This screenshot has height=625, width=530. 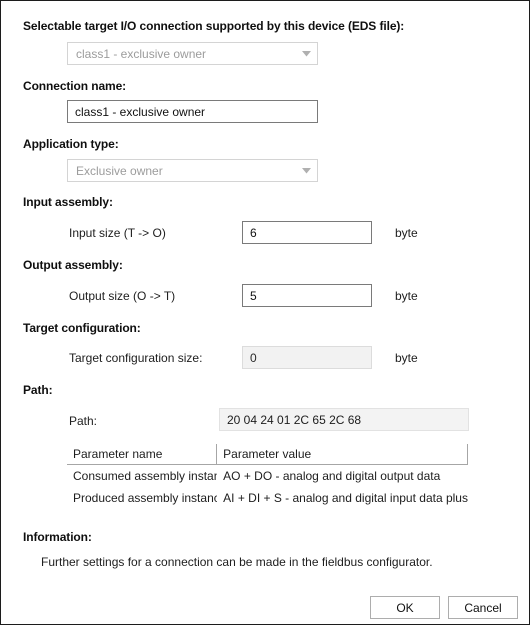 What do you see at coordinates (342, 454) in the screenshot?
I see `column-header-parameter-value: Parameter value` at bounding box center [342, 454].